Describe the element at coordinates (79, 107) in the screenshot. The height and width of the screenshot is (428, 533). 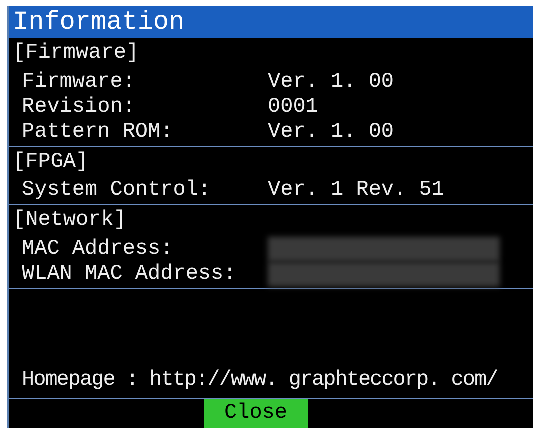
I see `field-label: Revision:` at that location.